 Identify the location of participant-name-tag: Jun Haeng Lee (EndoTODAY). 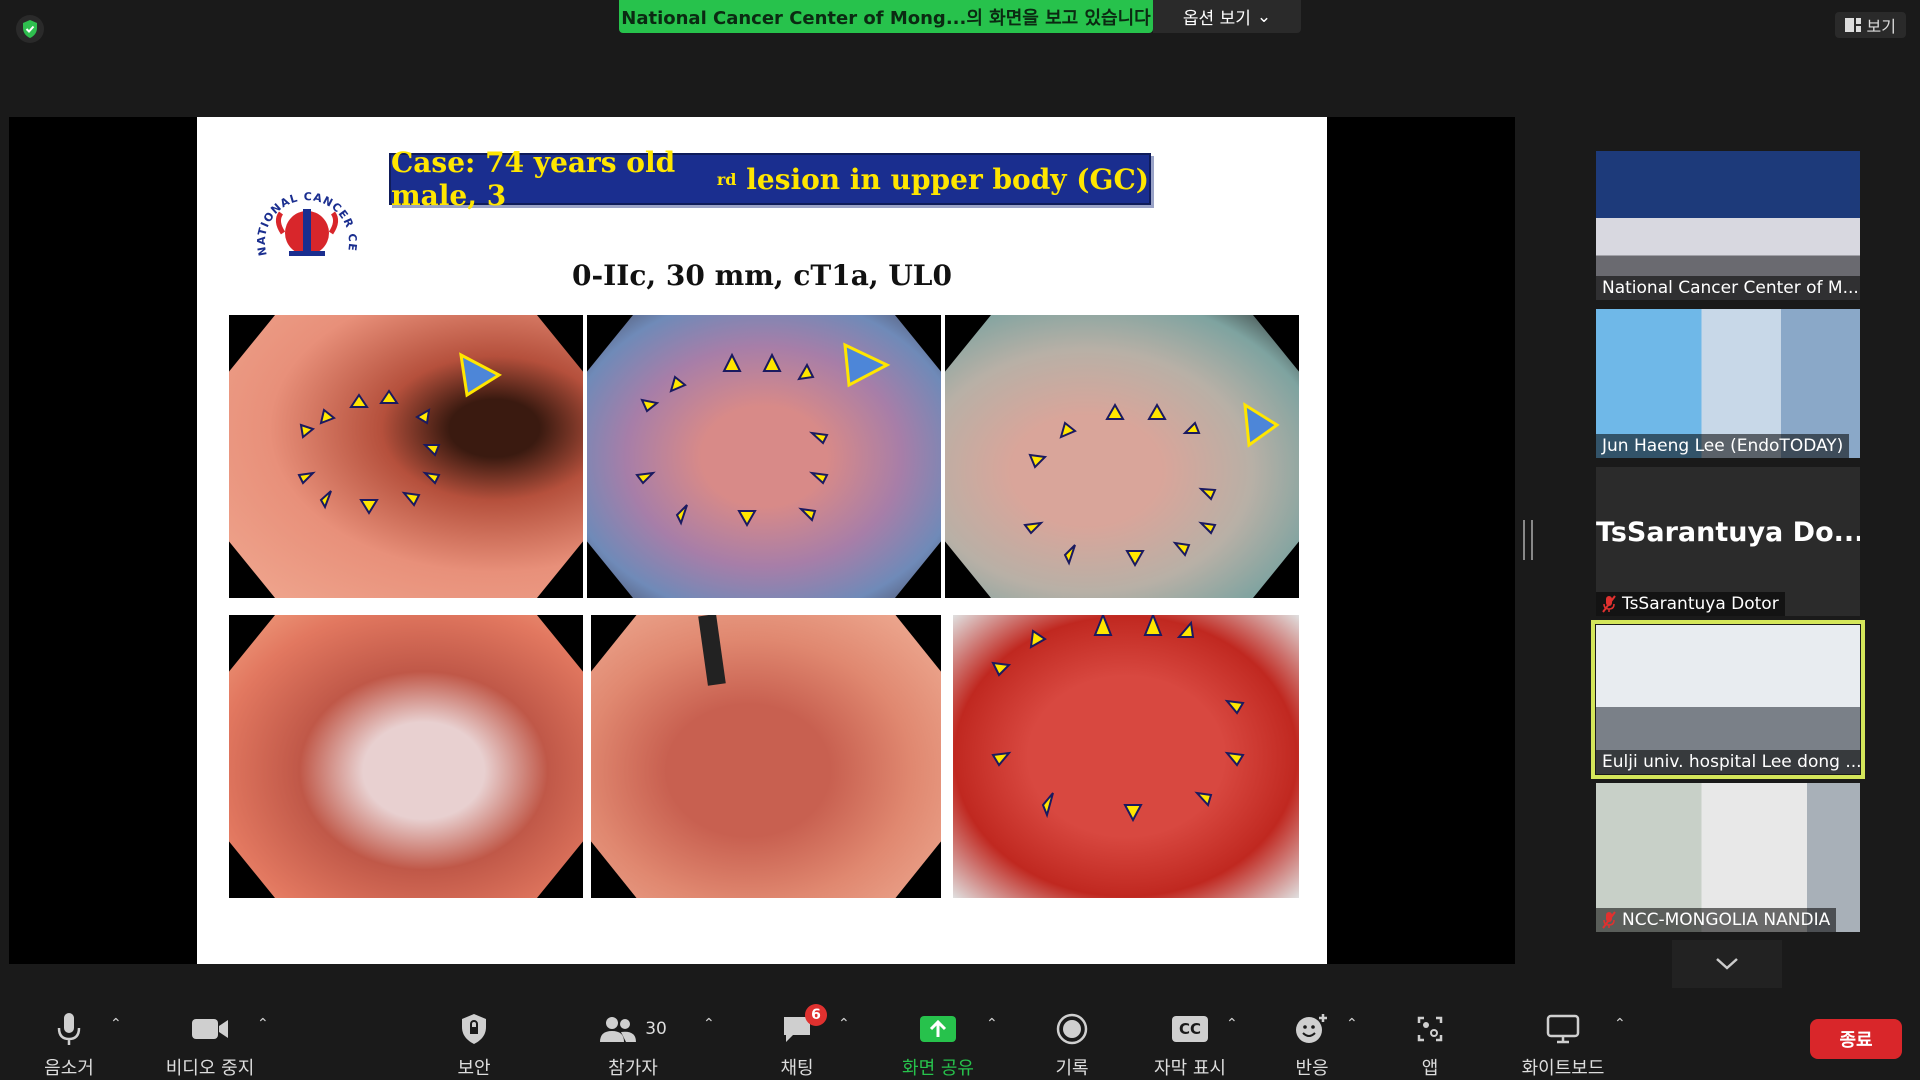
(1723, 446).